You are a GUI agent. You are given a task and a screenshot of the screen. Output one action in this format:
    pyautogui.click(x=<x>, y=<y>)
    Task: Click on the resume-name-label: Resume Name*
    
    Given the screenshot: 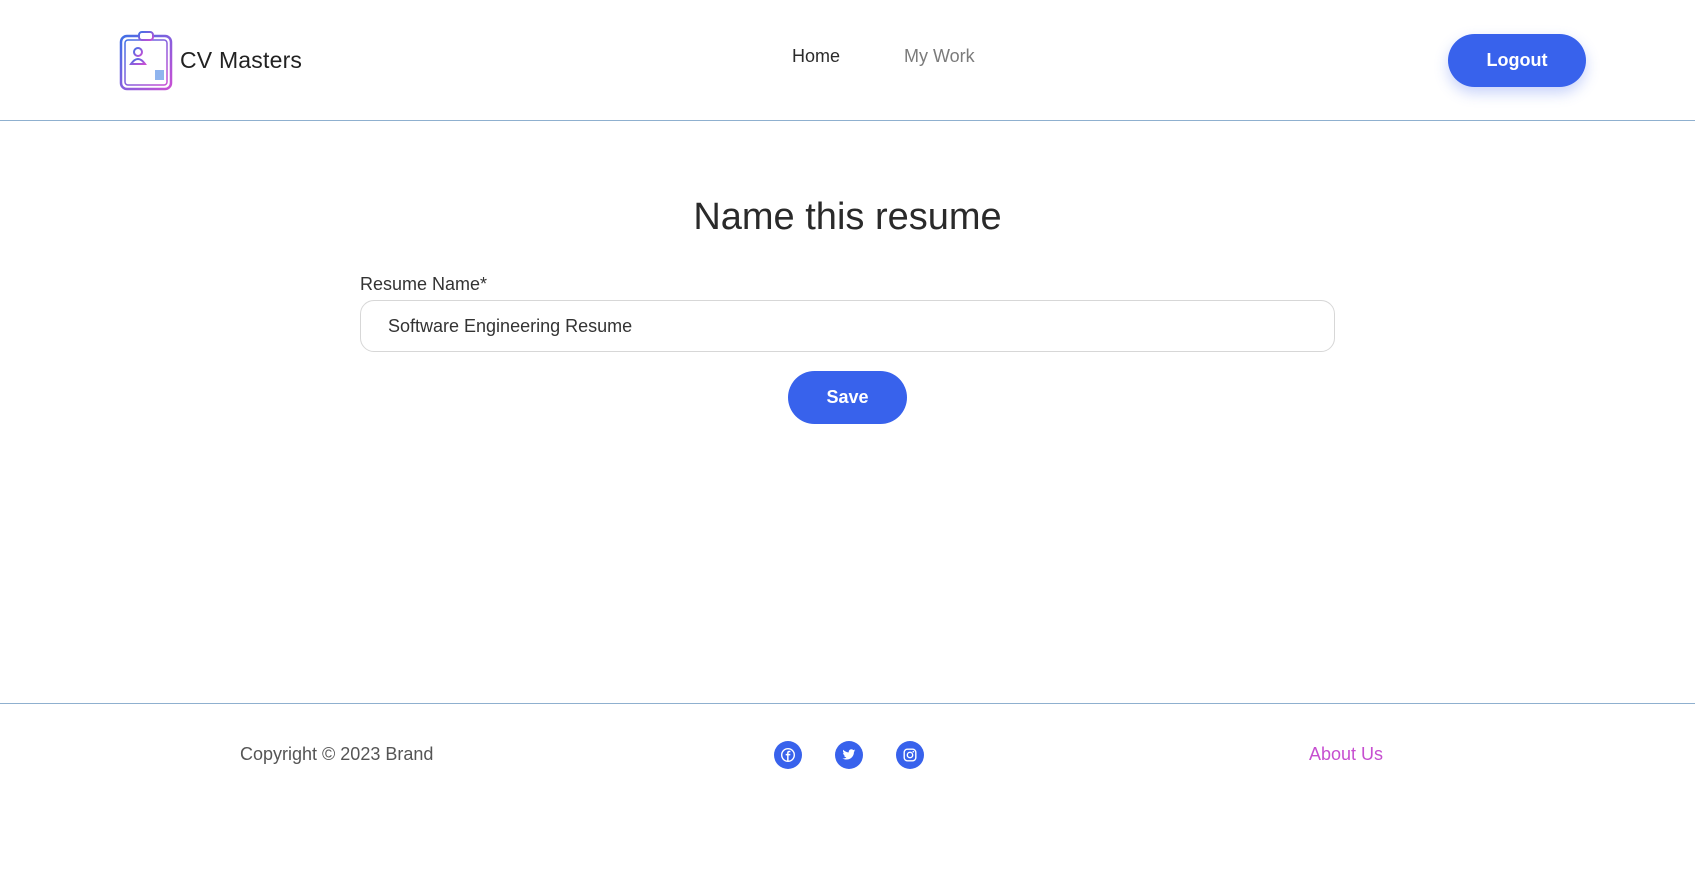 What is the action you would take?
    pyautogui.click(x=424, y=284)
    